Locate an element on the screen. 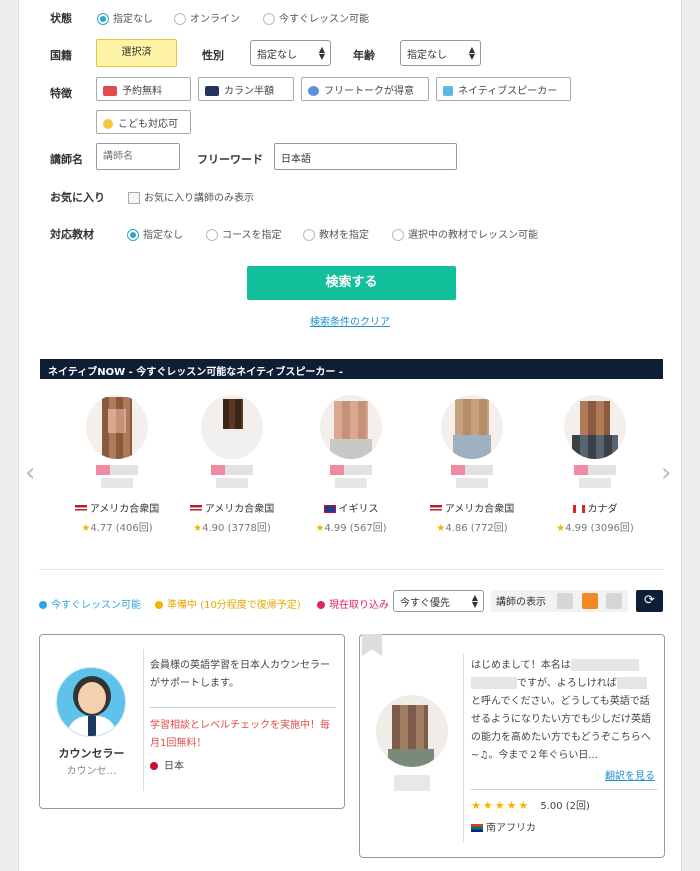 This screenshot has height=871, width=700. free-word-label: フリーワード is located at coordinates (230, 159).